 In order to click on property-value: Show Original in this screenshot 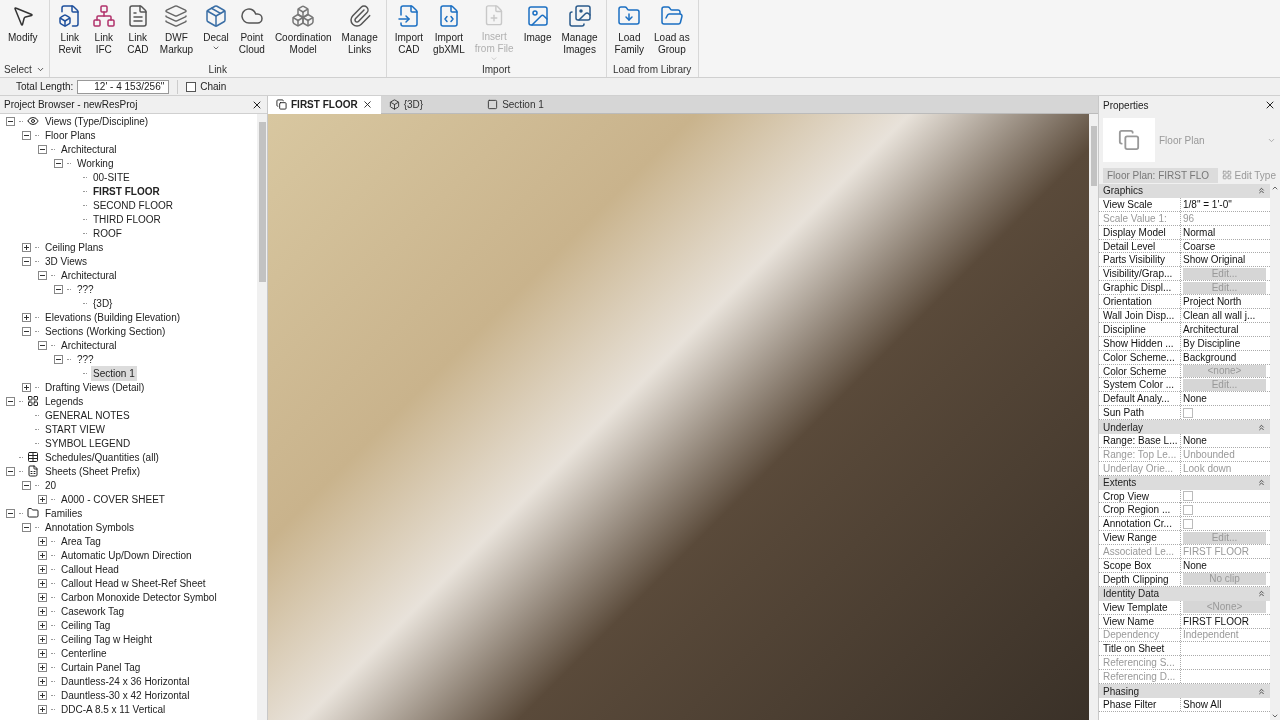, I will do `click(1214, 260)`.